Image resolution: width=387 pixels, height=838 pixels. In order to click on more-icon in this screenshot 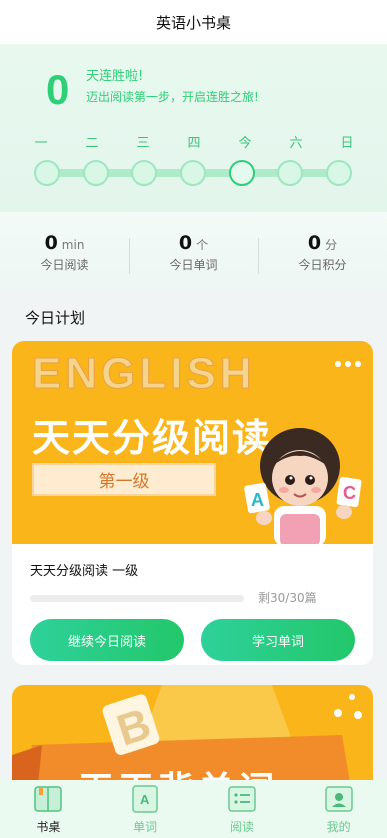, I will do `click(348, 364)`.